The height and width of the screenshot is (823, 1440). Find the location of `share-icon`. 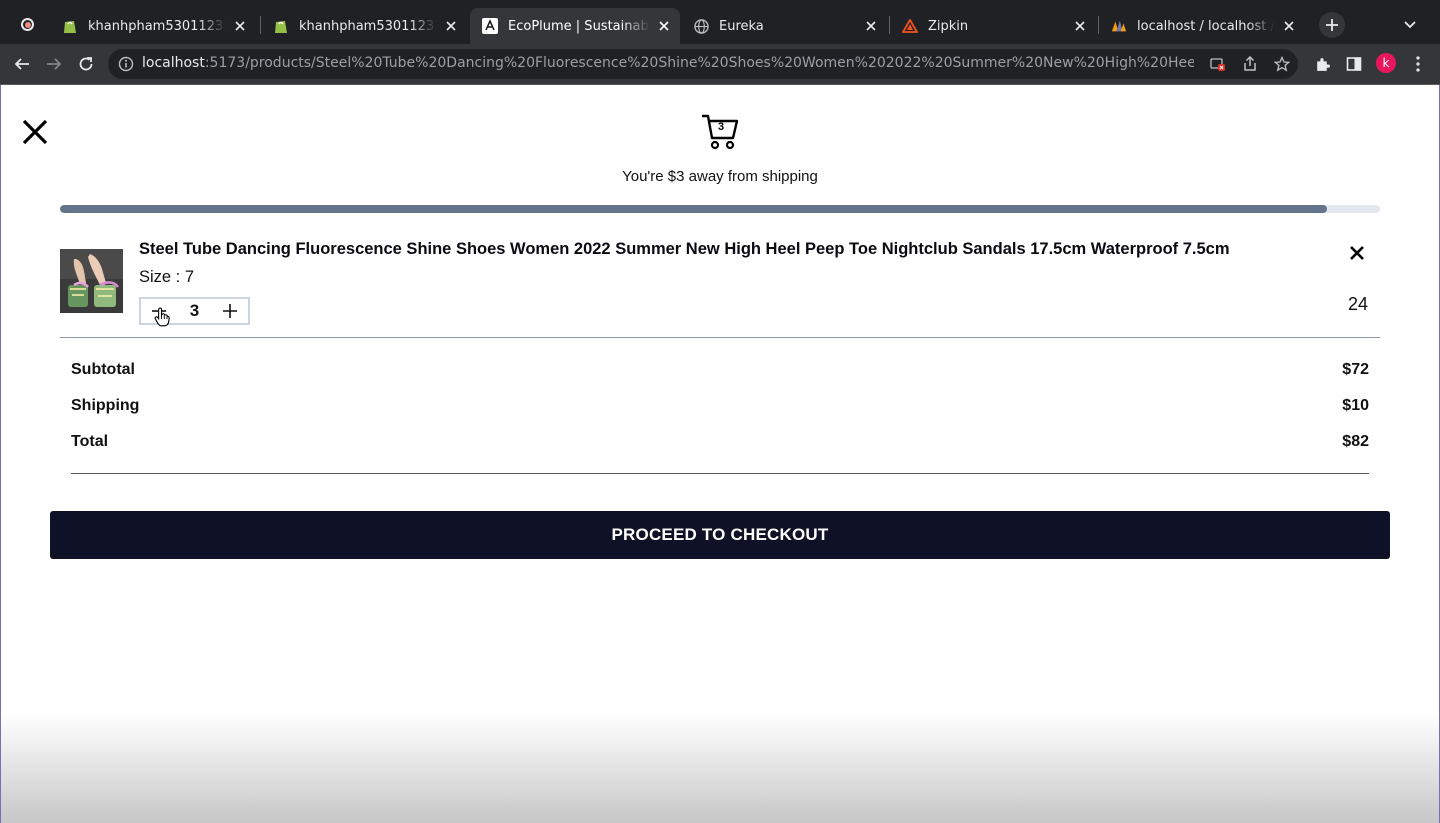

share-icon is located at coordinates (1250, 64).